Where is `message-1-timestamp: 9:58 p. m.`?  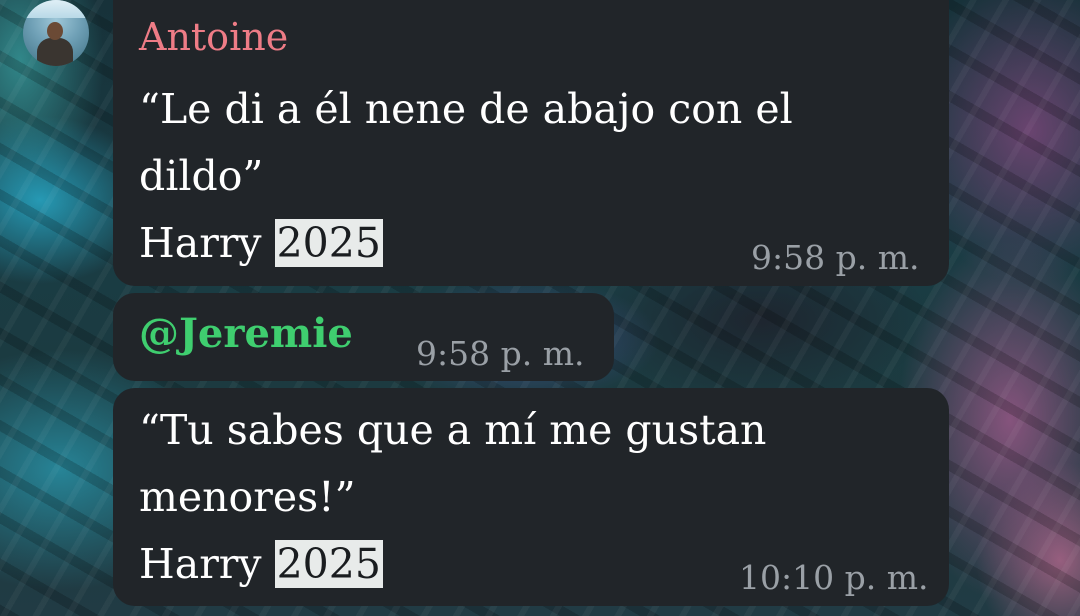 message-1-timestamp: 9:58 p. m. is located at coordinates (835, 257).